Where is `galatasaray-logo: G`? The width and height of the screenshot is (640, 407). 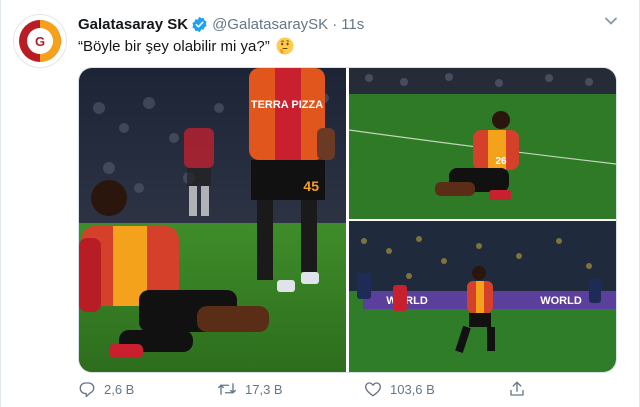 galatasaray-logo: G is located at coordinates (40, 41).